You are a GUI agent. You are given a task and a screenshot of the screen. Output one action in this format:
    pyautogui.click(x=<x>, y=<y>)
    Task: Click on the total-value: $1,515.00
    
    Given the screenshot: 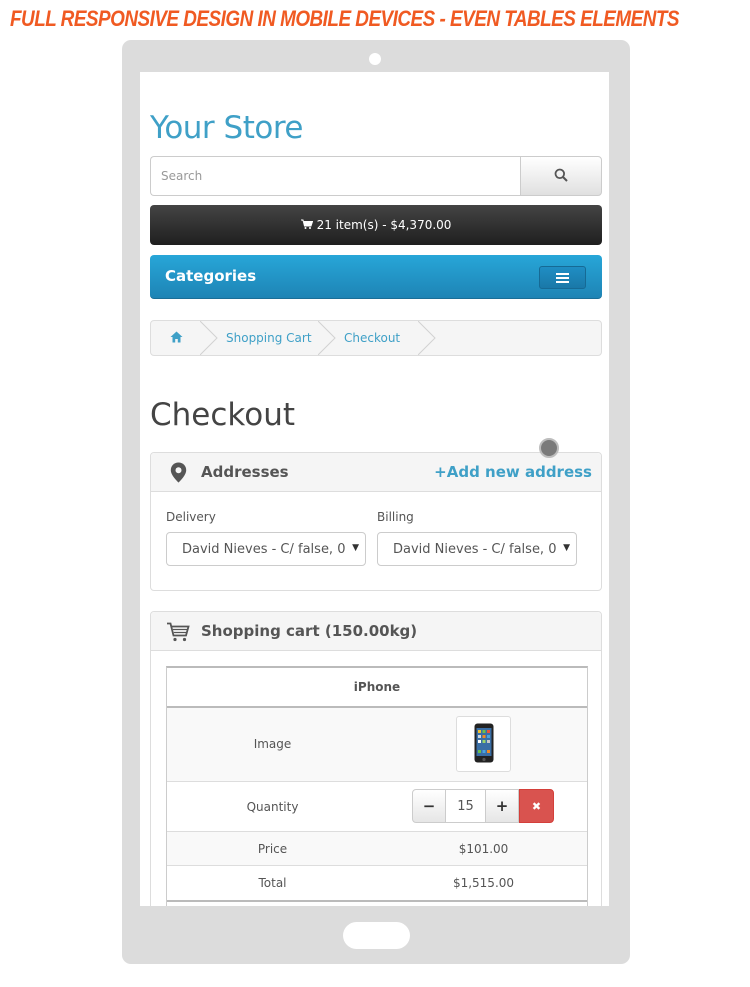 What is the action you would take?
    pyautogui.click(x=483, y=883)
    